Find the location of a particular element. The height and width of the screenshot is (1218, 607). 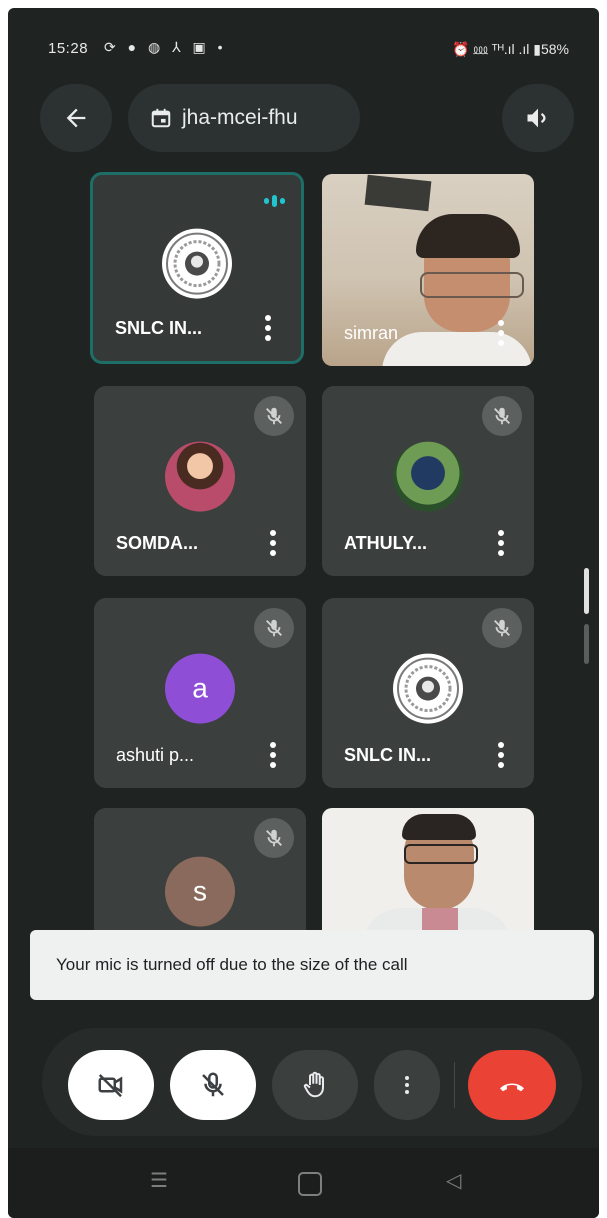

camera-toggle-button is located at coordinates (111, 1085).